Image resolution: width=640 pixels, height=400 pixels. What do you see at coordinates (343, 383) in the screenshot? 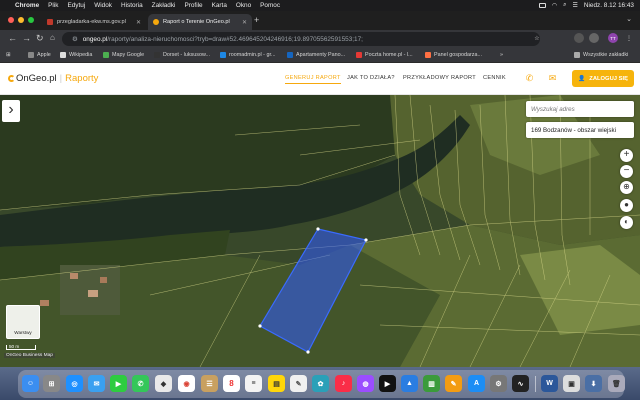
I see `music-icon: ♪` at bounding box center [343, 383].